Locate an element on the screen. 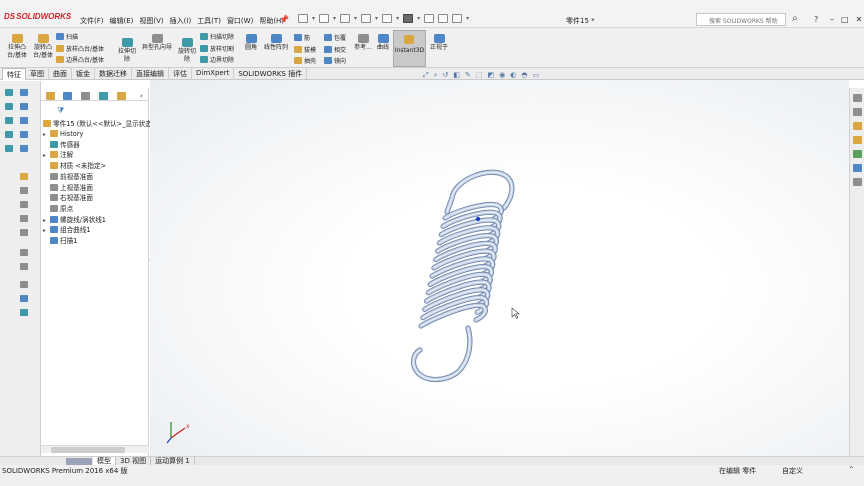 The width and height of the screenshot is (864, 486). view-palette-icon is located at coordinates (857, 140).